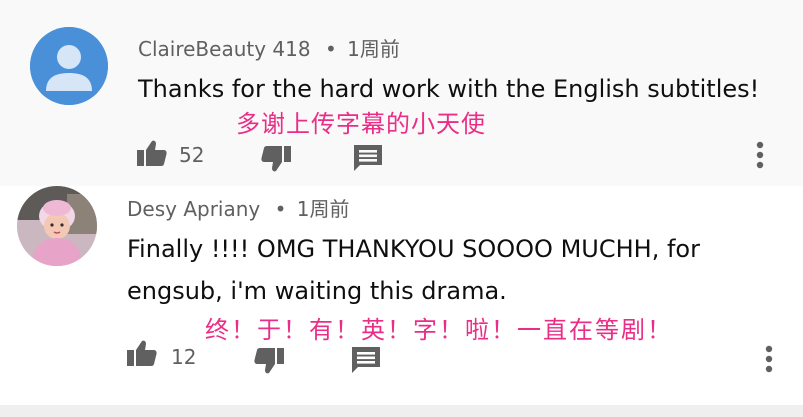 Image resolution: width=803 pixels, height=417 pixels. I want to click on author-name: ClaireBeauty 418, so click(224, 49).